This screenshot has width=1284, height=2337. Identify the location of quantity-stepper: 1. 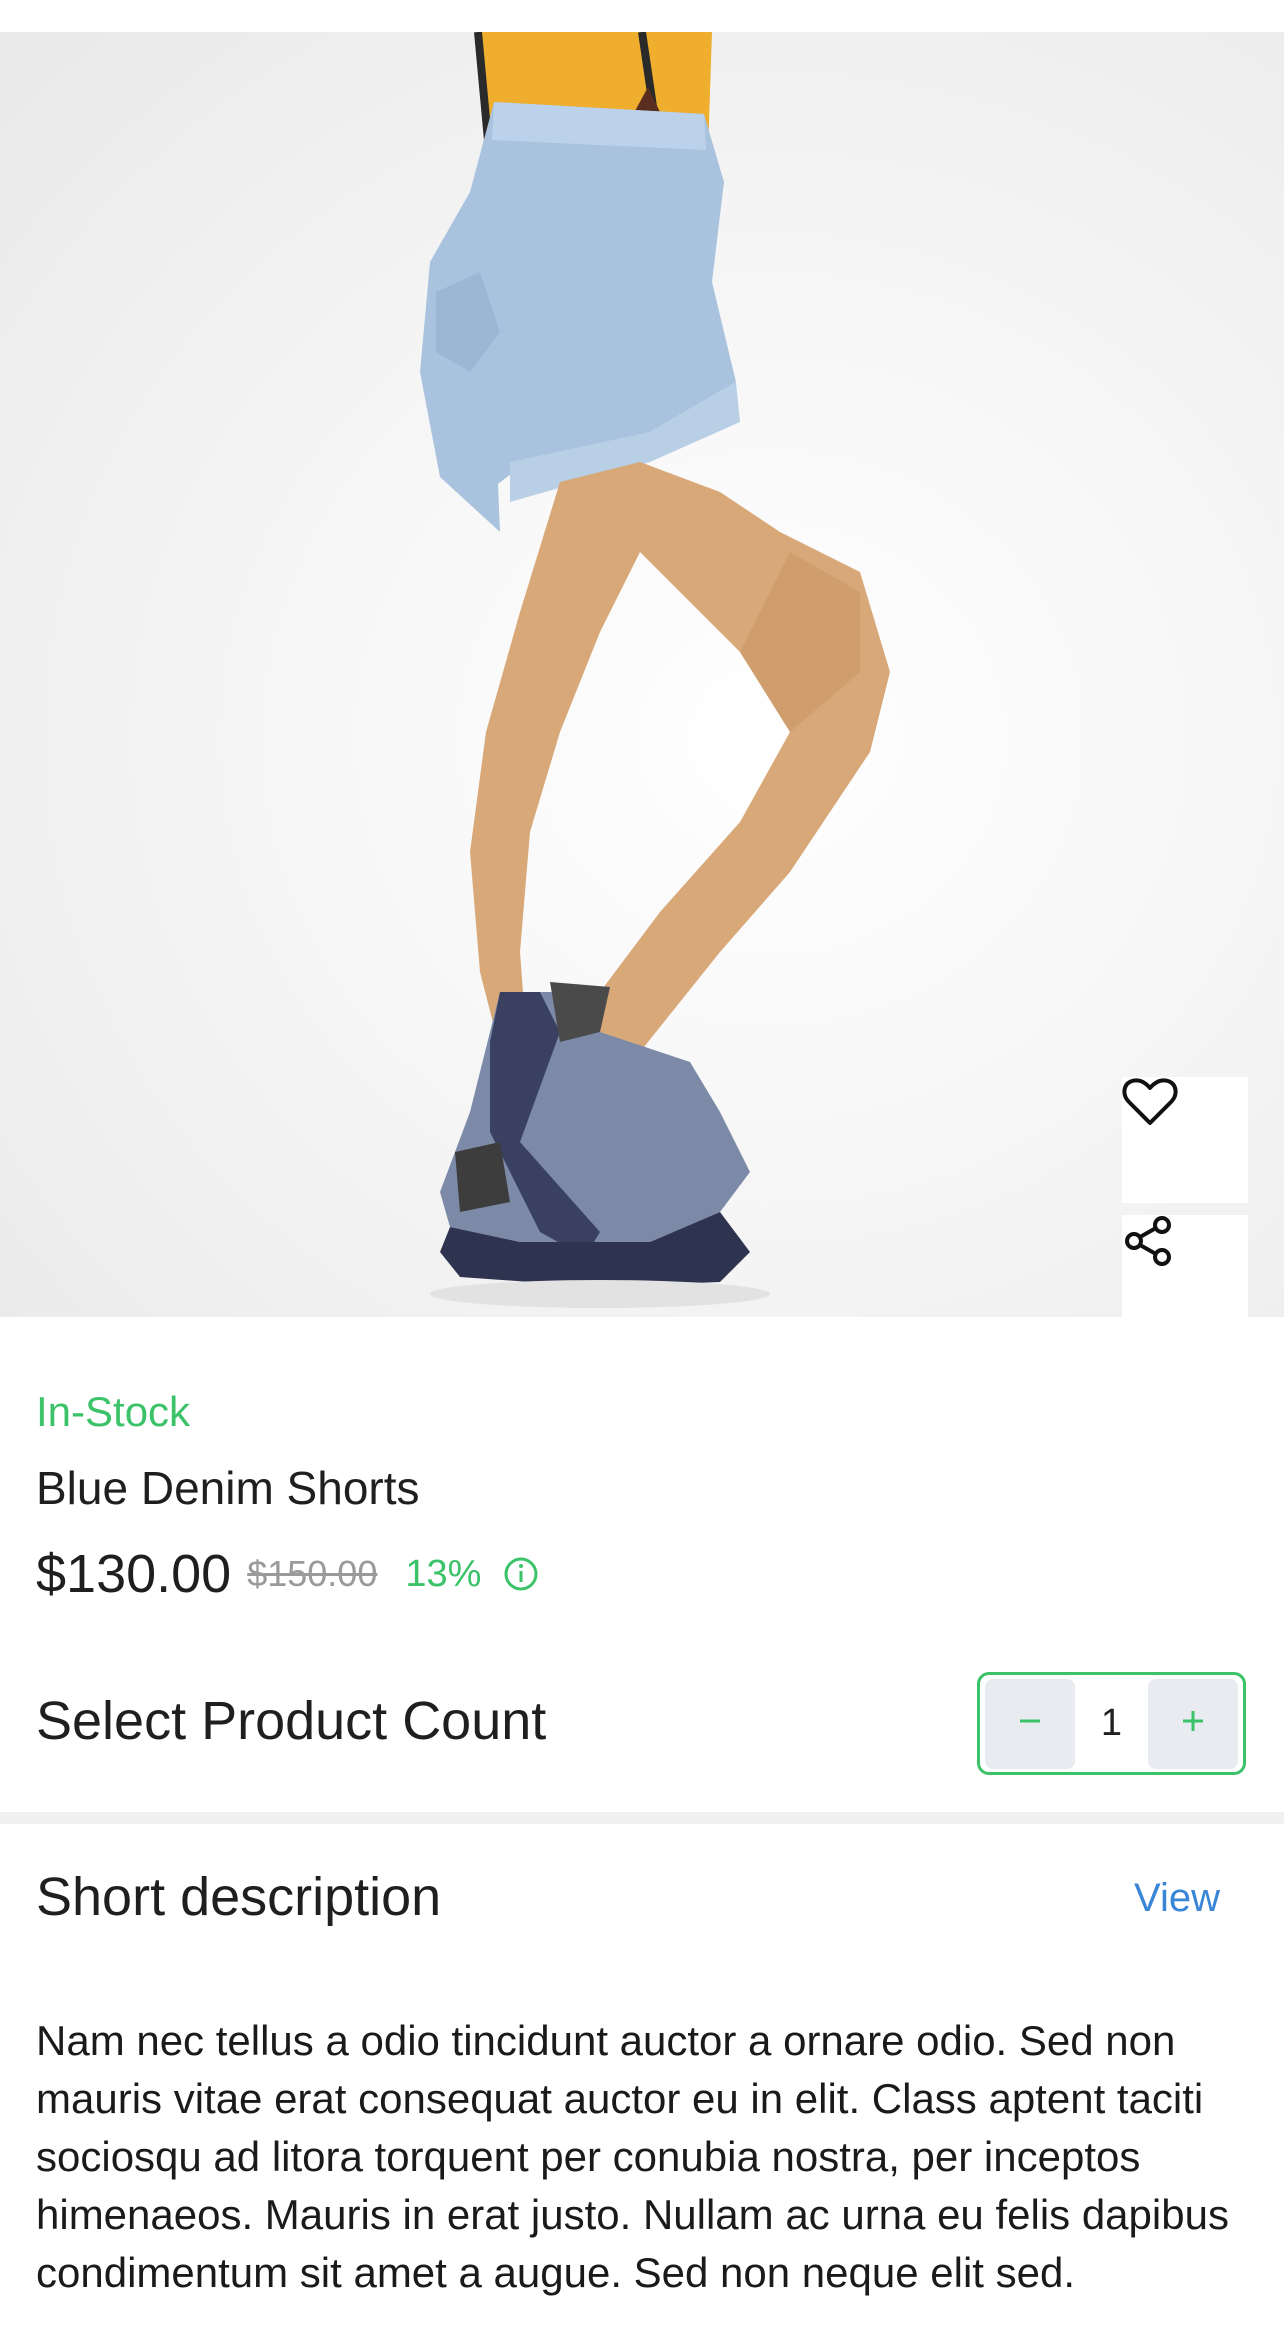
(1111, 1723).